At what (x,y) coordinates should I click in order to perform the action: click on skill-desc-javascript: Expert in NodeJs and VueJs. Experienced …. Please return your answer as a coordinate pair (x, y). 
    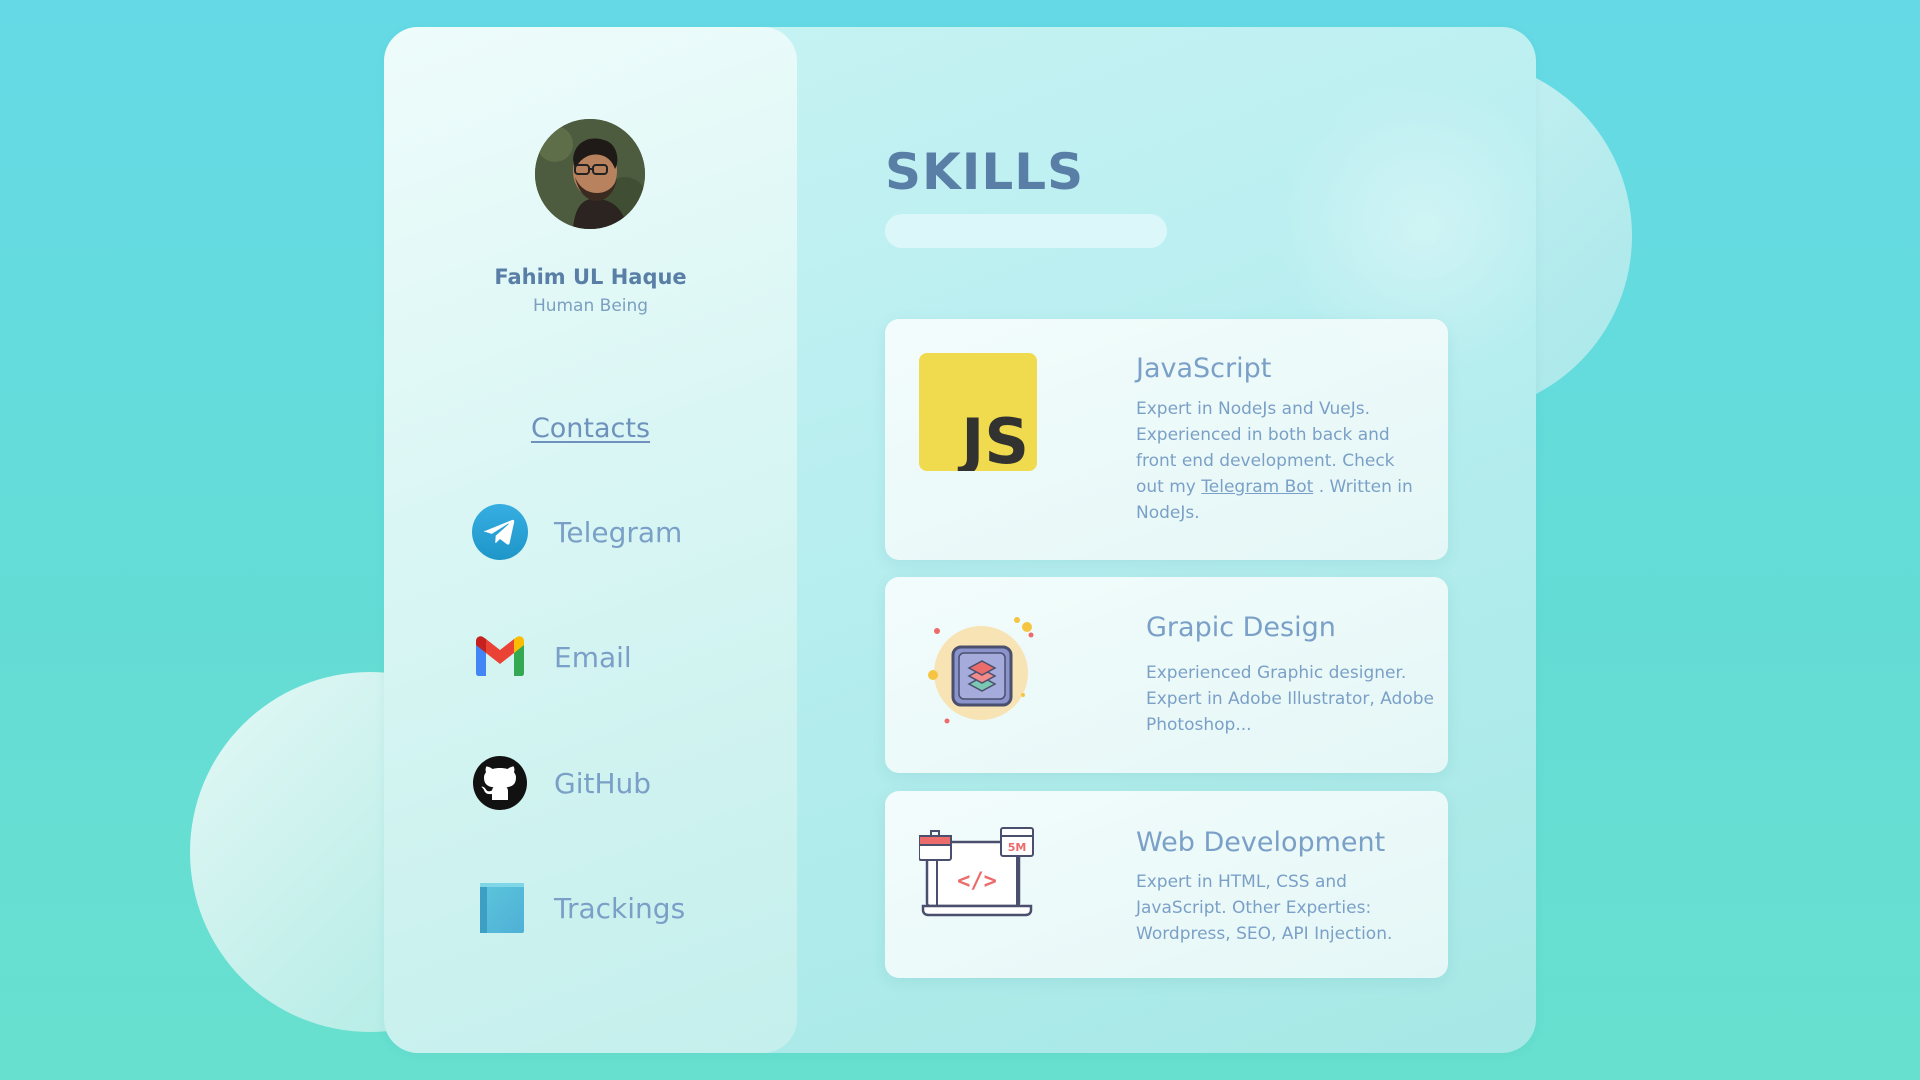
    Looking at the image, I should click on (1281, 461).